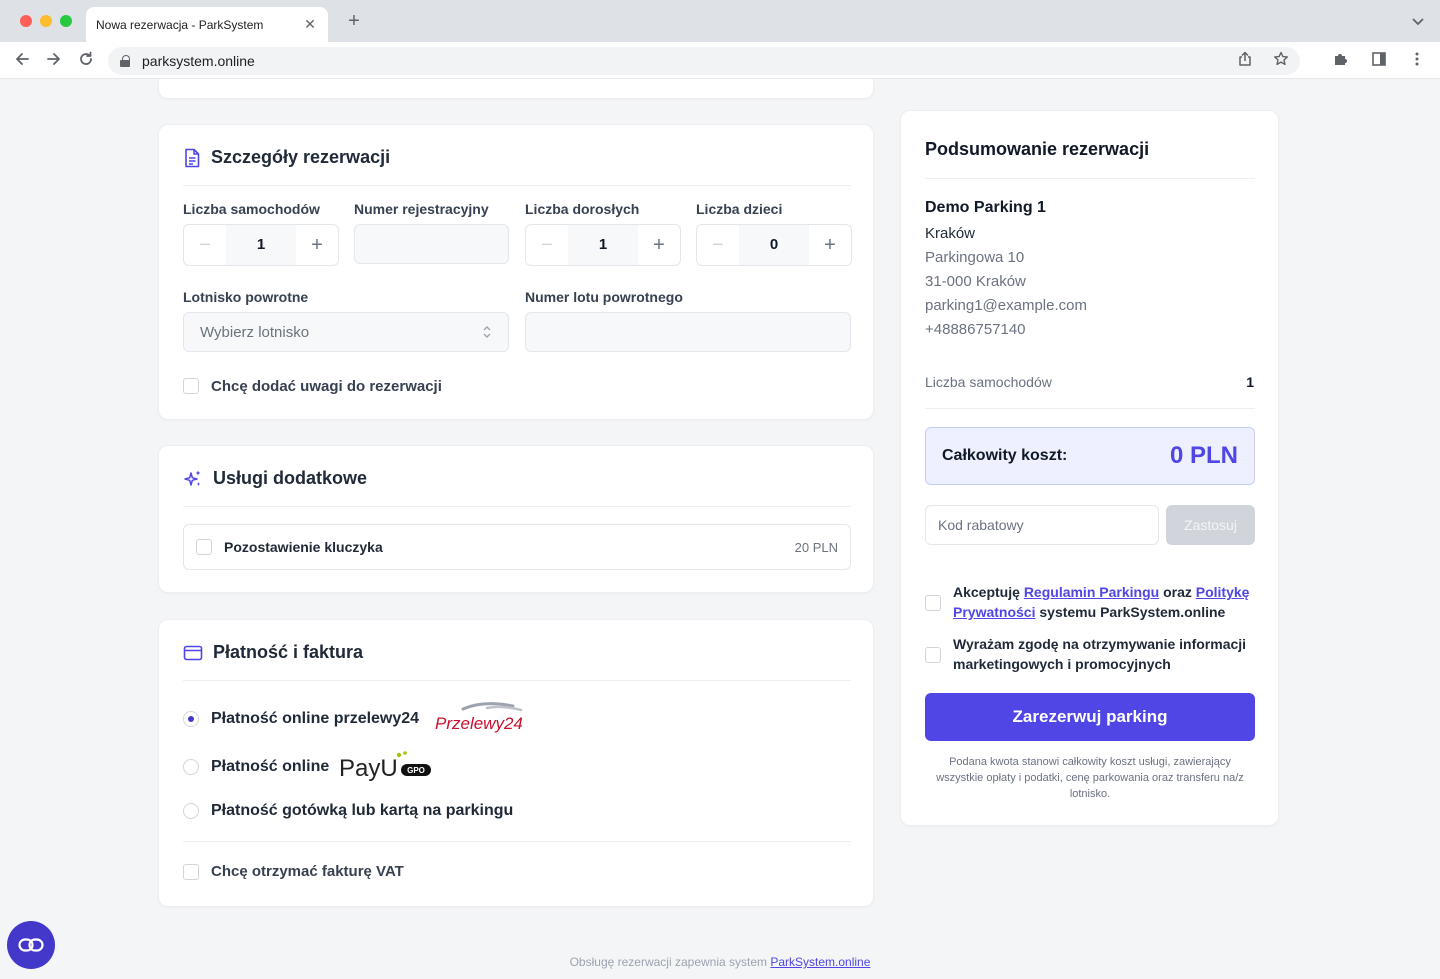 The width and height of the screenshot is (1440, 979). Describe the element at coordinates (125, 61) in the screenshot. I see `lock-icon` at that location.